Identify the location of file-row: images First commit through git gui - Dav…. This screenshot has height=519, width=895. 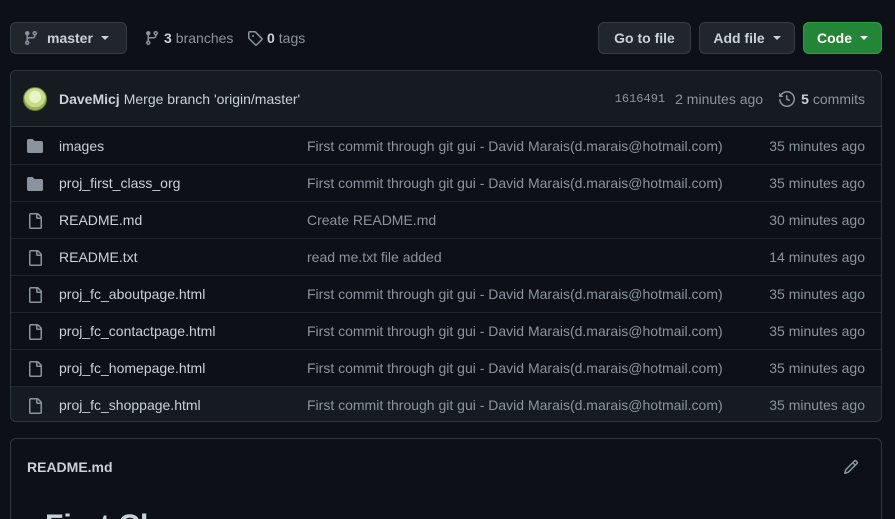
(446, 145).